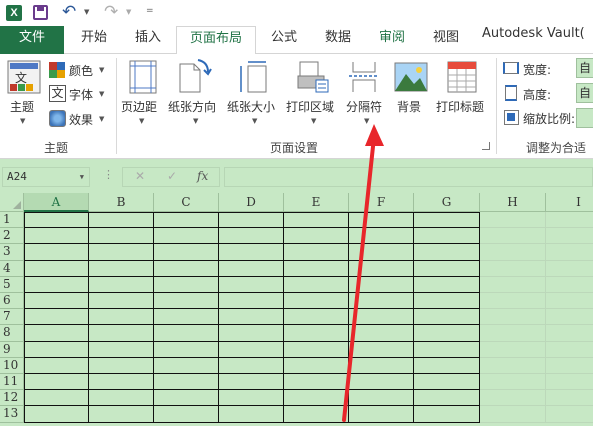 Image resolution: width=593 pixels, height=426 pixels. I want to click on width-select: 自, so click(584, 68).